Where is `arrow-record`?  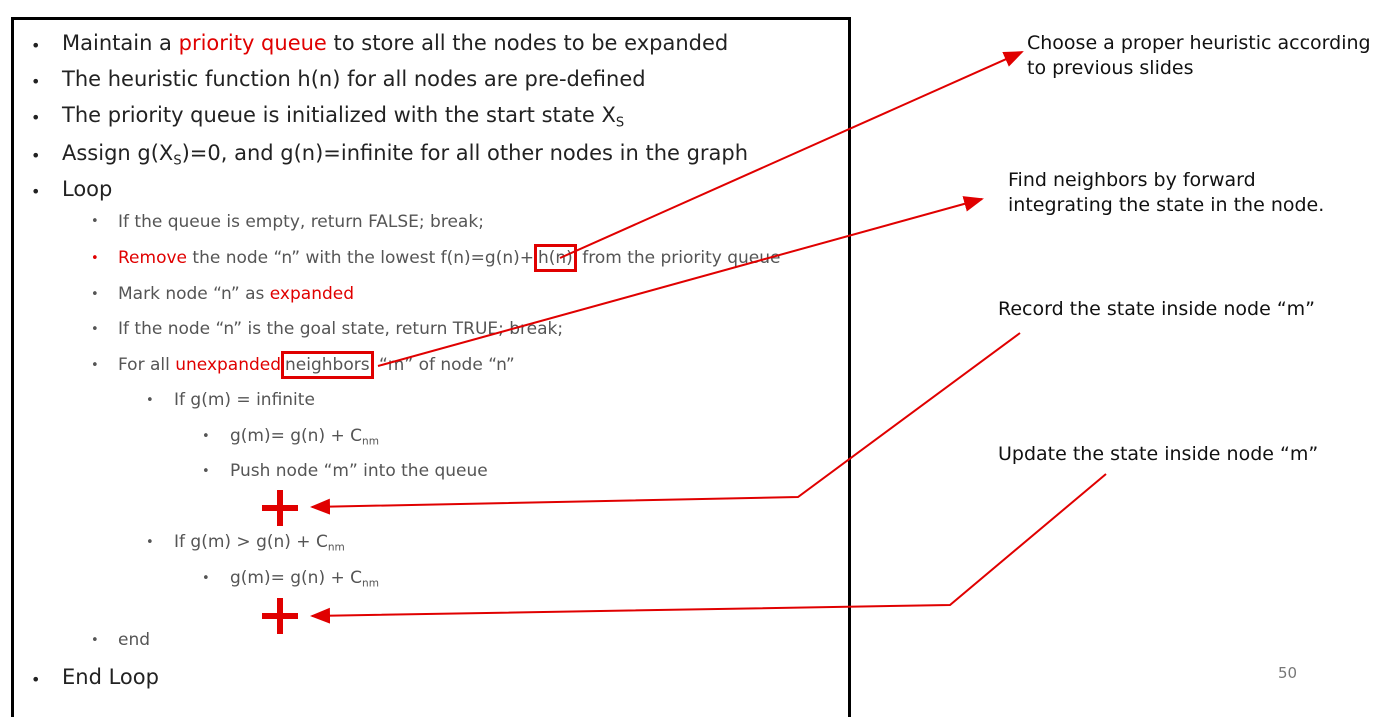 arrow-record is located at coordinates (665, 423).